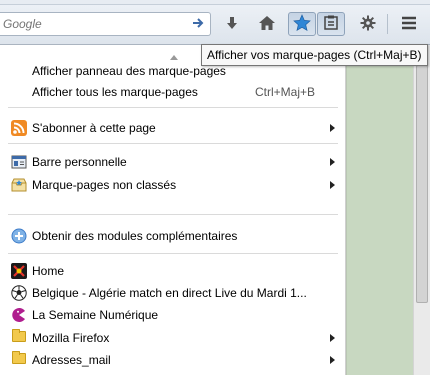  Describe the element at coordinates (71, 338) in the screenshot. I see `menu-item-label: Mozilla Firefox` at that location.